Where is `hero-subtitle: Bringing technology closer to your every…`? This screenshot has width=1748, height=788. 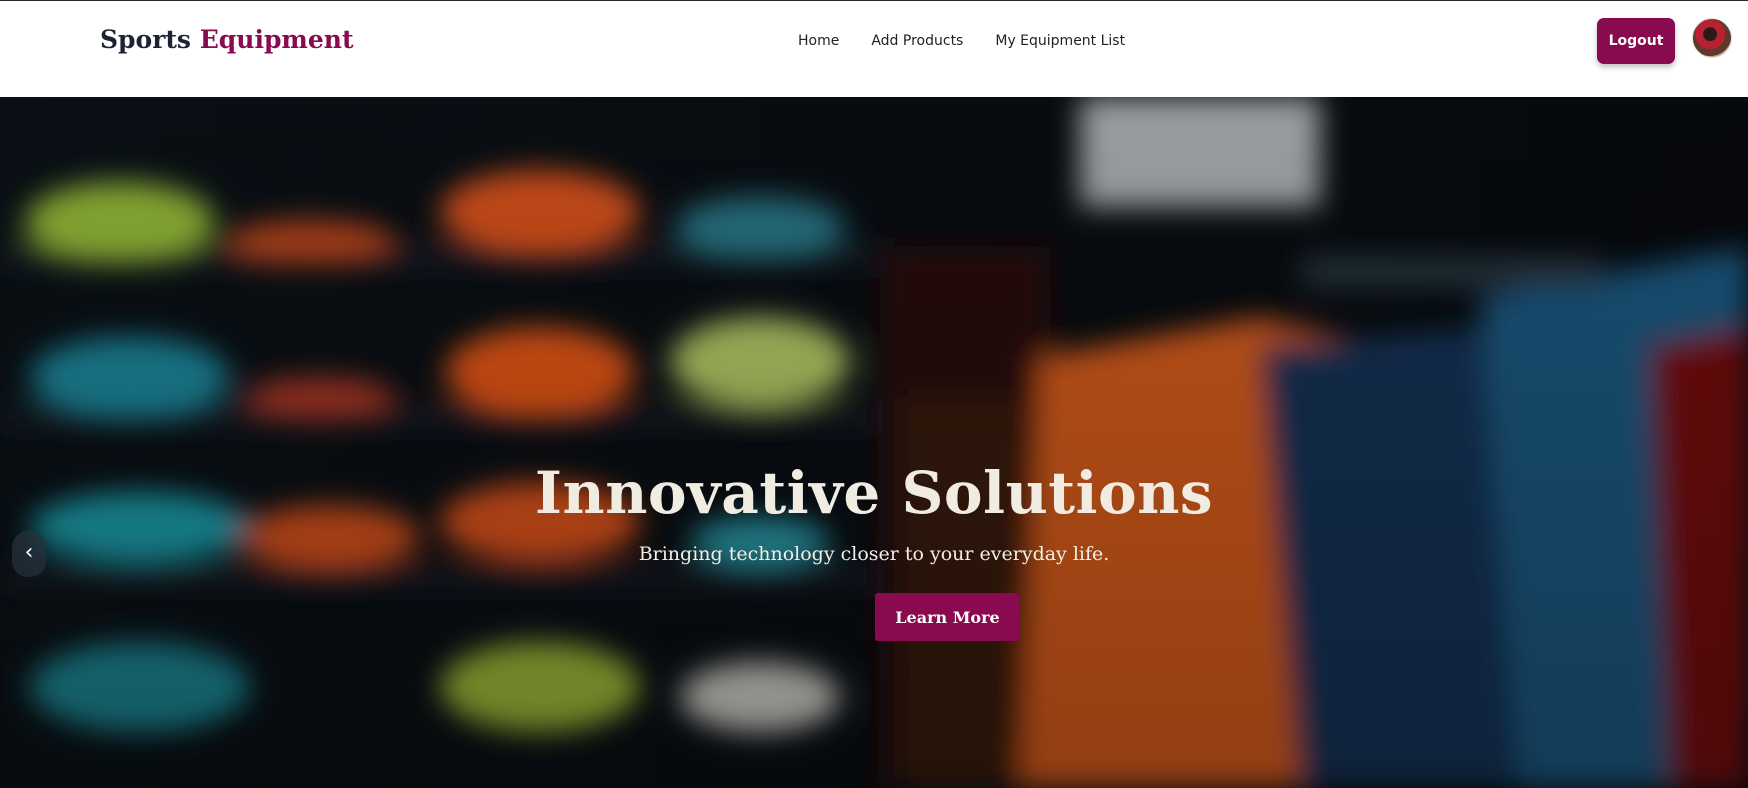
hero-subtitle: Bringing technology closer to your every… is located at coordinates (874, 554).